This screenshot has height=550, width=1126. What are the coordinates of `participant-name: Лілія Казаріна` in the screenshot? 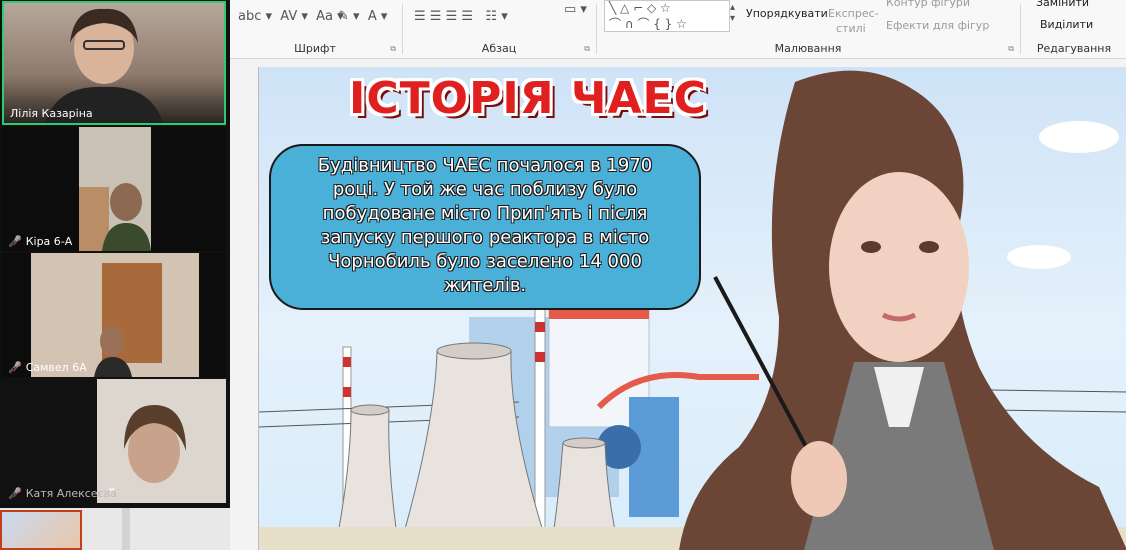 It's located at (51, 113).